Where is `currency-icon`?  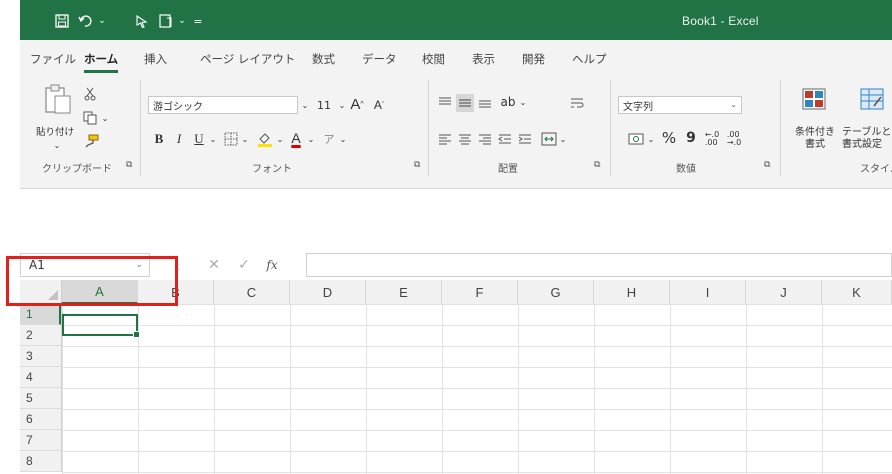
currency-icon is located at coordinates (636, 139).